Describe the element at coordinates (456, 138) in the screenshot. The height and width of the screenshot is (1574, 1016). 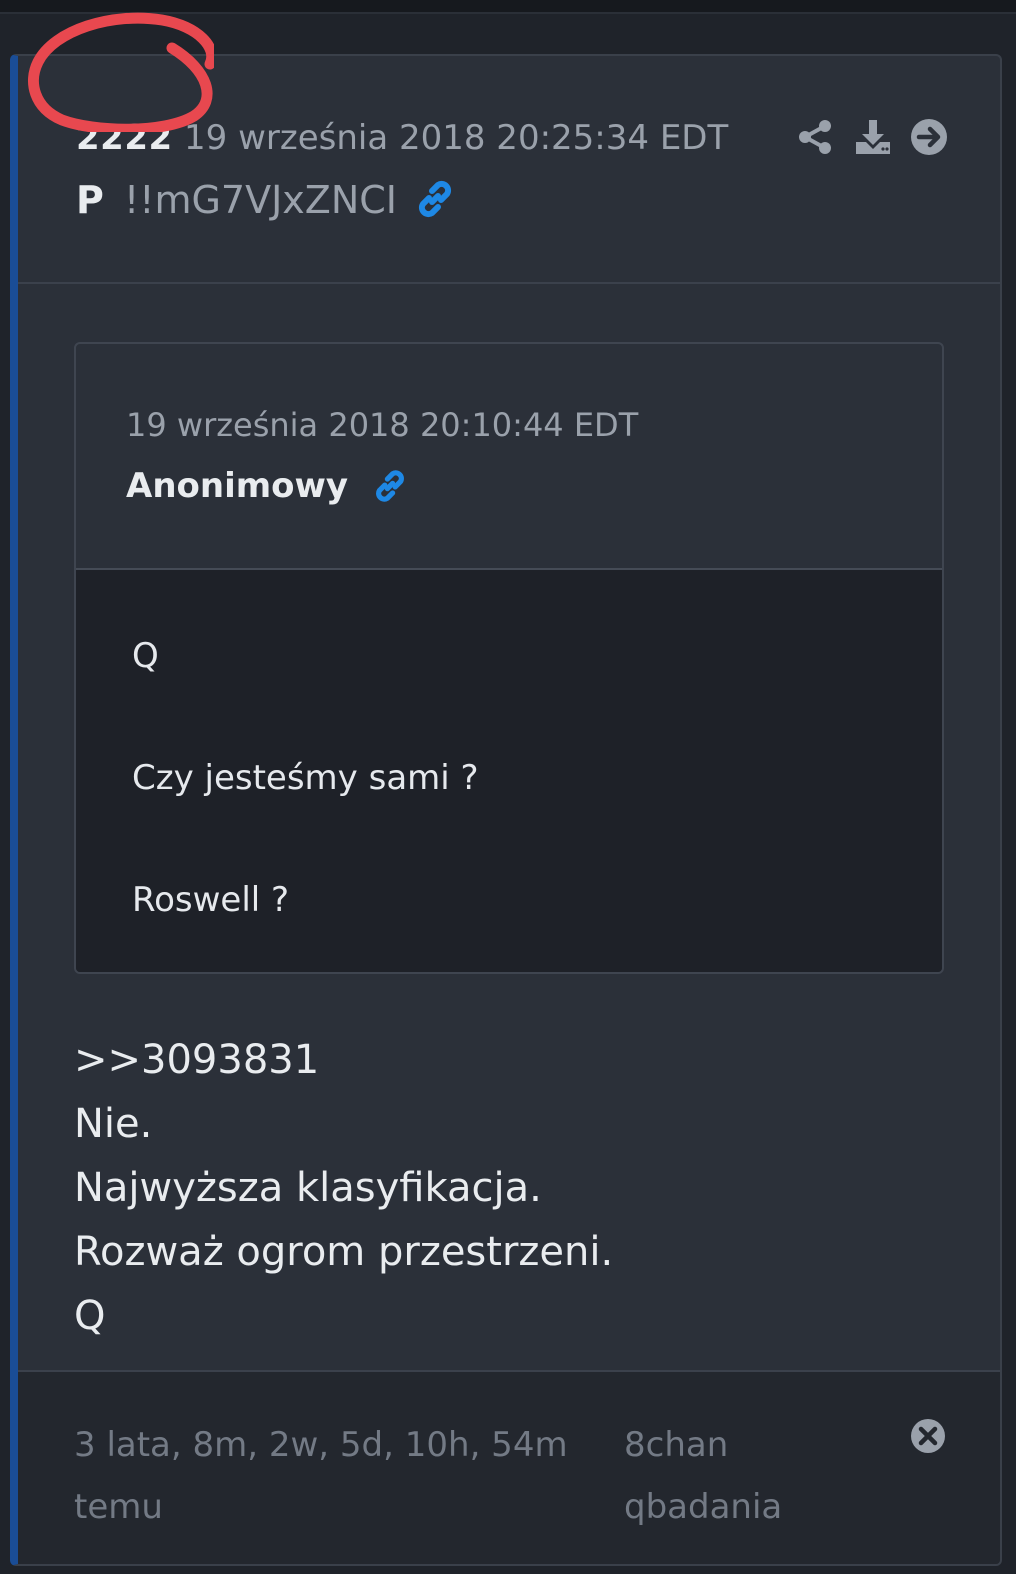
I see `post-date: 19 września 2018 20:25:34 EDT` at that location.